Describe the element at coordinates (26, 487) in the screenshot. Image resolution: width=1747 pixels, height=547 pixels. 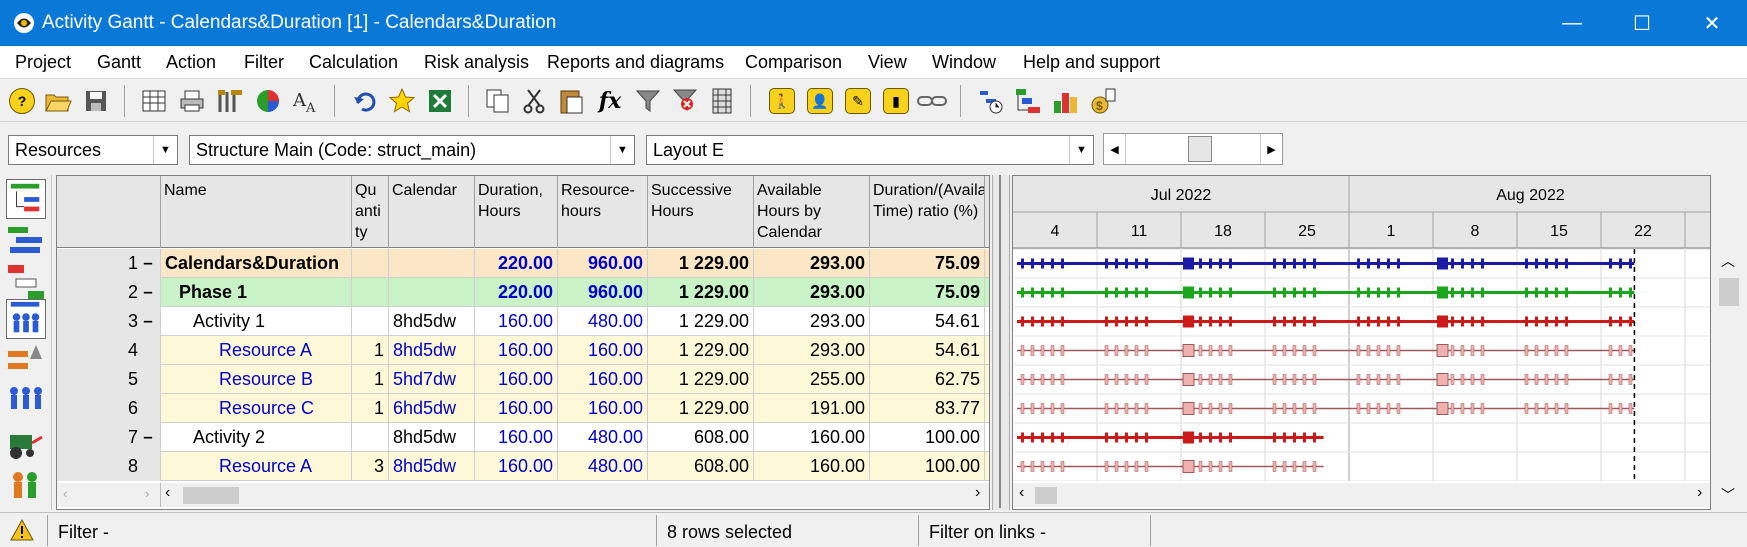
I see `people-view-icon` at that location.